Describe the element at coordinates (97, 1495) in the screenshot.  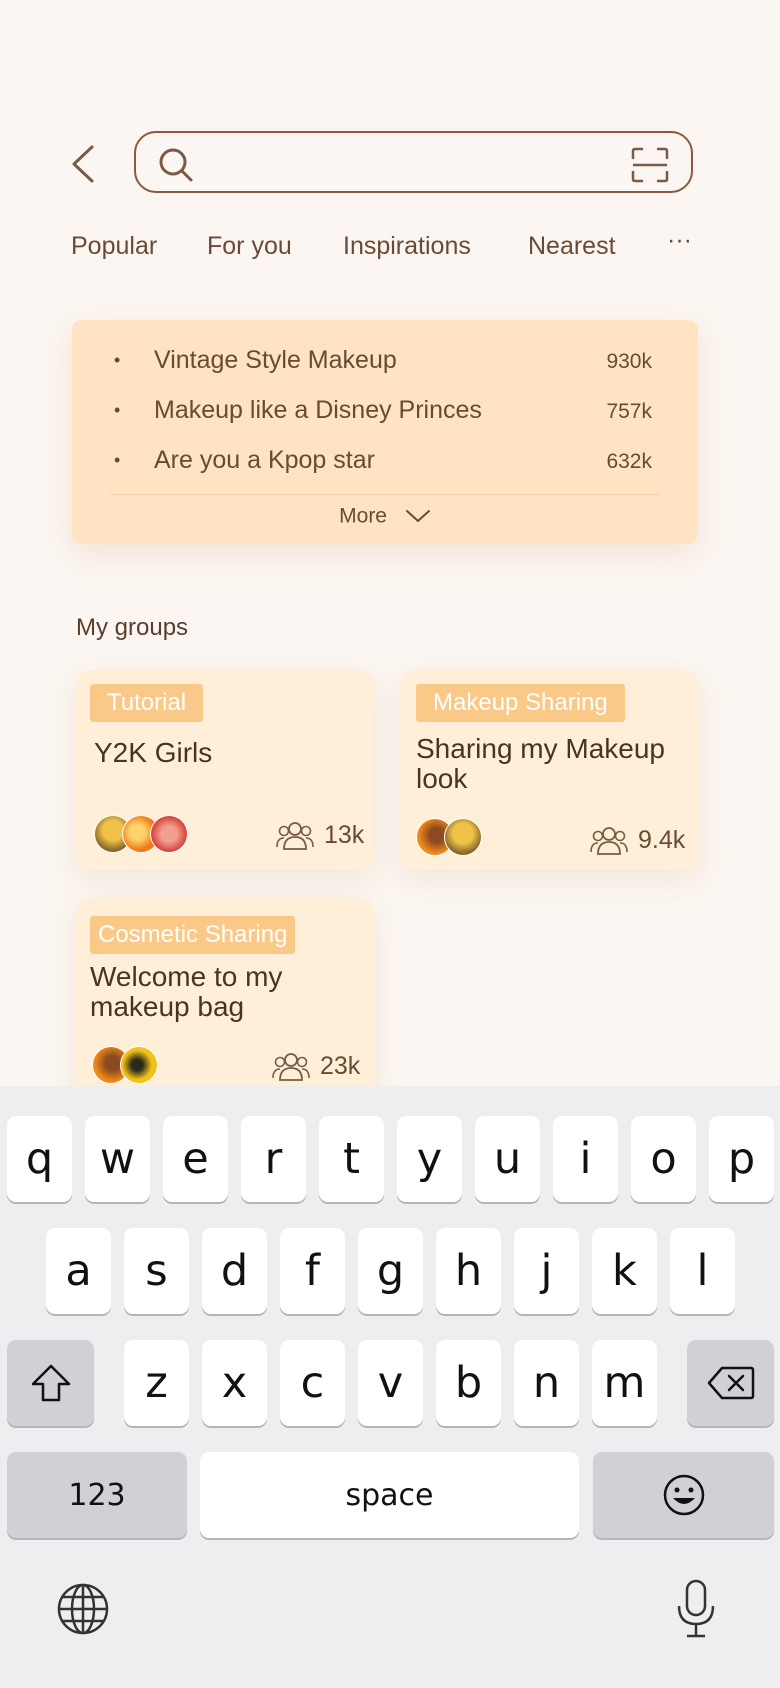
I see `numbers-key: 123` at that location.